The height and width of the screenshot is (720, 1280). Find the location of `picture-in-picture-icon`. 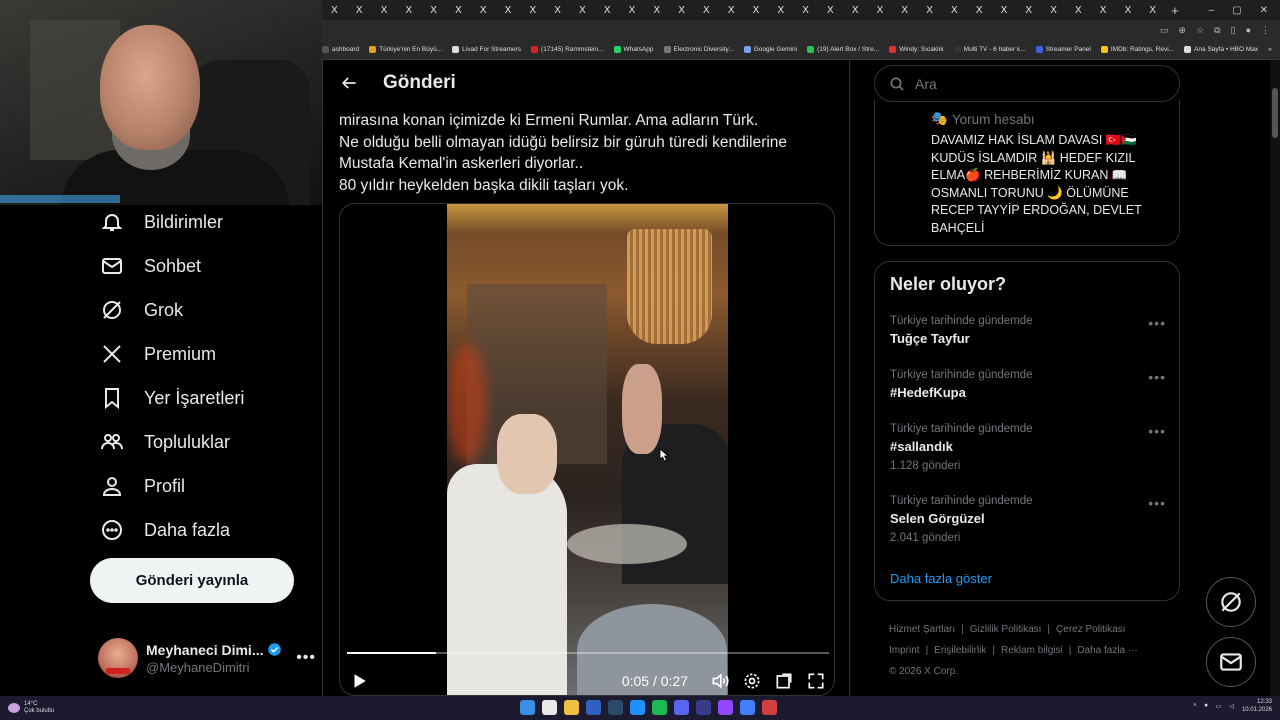

picture-in-picture-icon is located at coordinates (784, 681).